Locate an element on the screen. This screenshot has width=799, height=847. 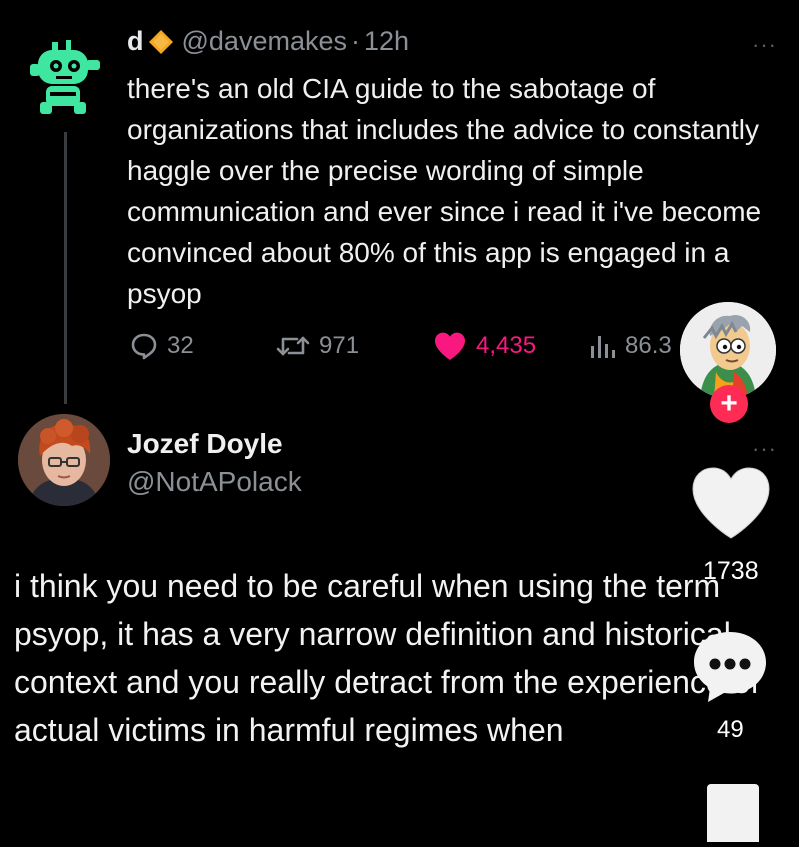
overlay-like-button is located at coordinates (731, 503).